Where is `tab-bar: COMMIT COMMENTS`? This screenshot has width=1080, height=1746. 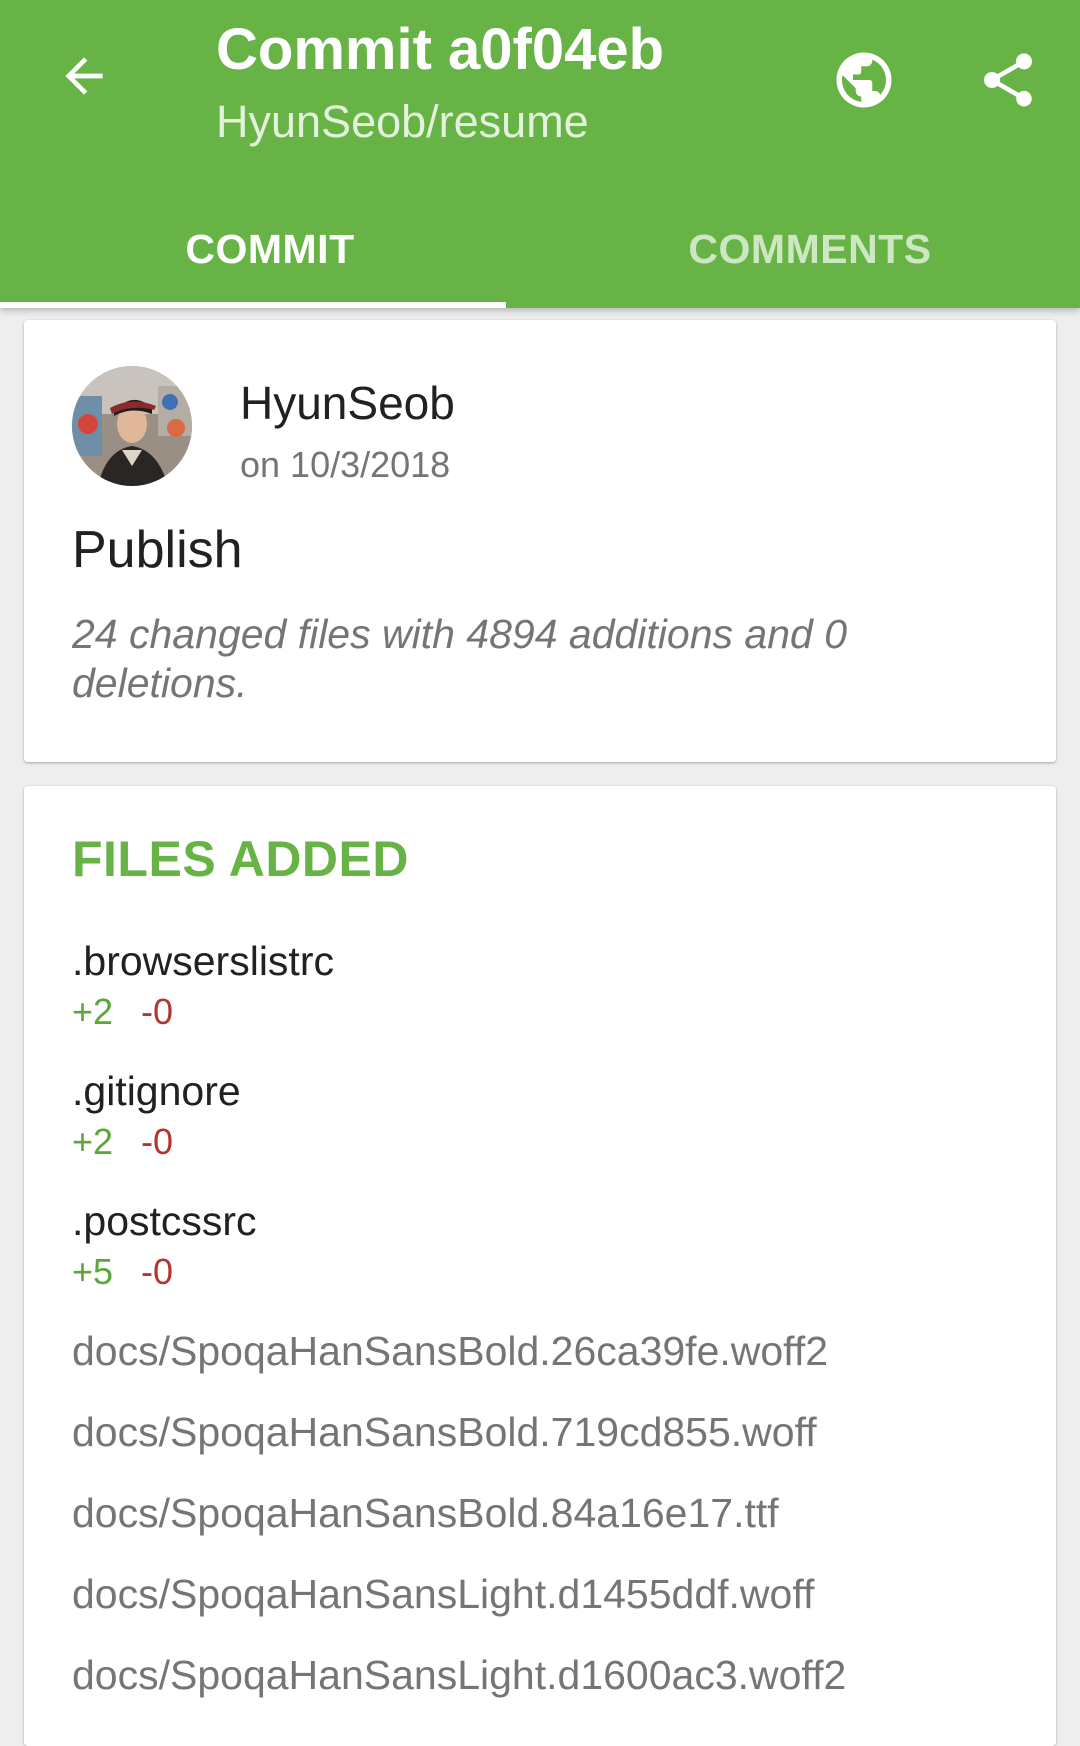 tab-bar: COMMIT COMMENTS is located at coordinates (540, 249).